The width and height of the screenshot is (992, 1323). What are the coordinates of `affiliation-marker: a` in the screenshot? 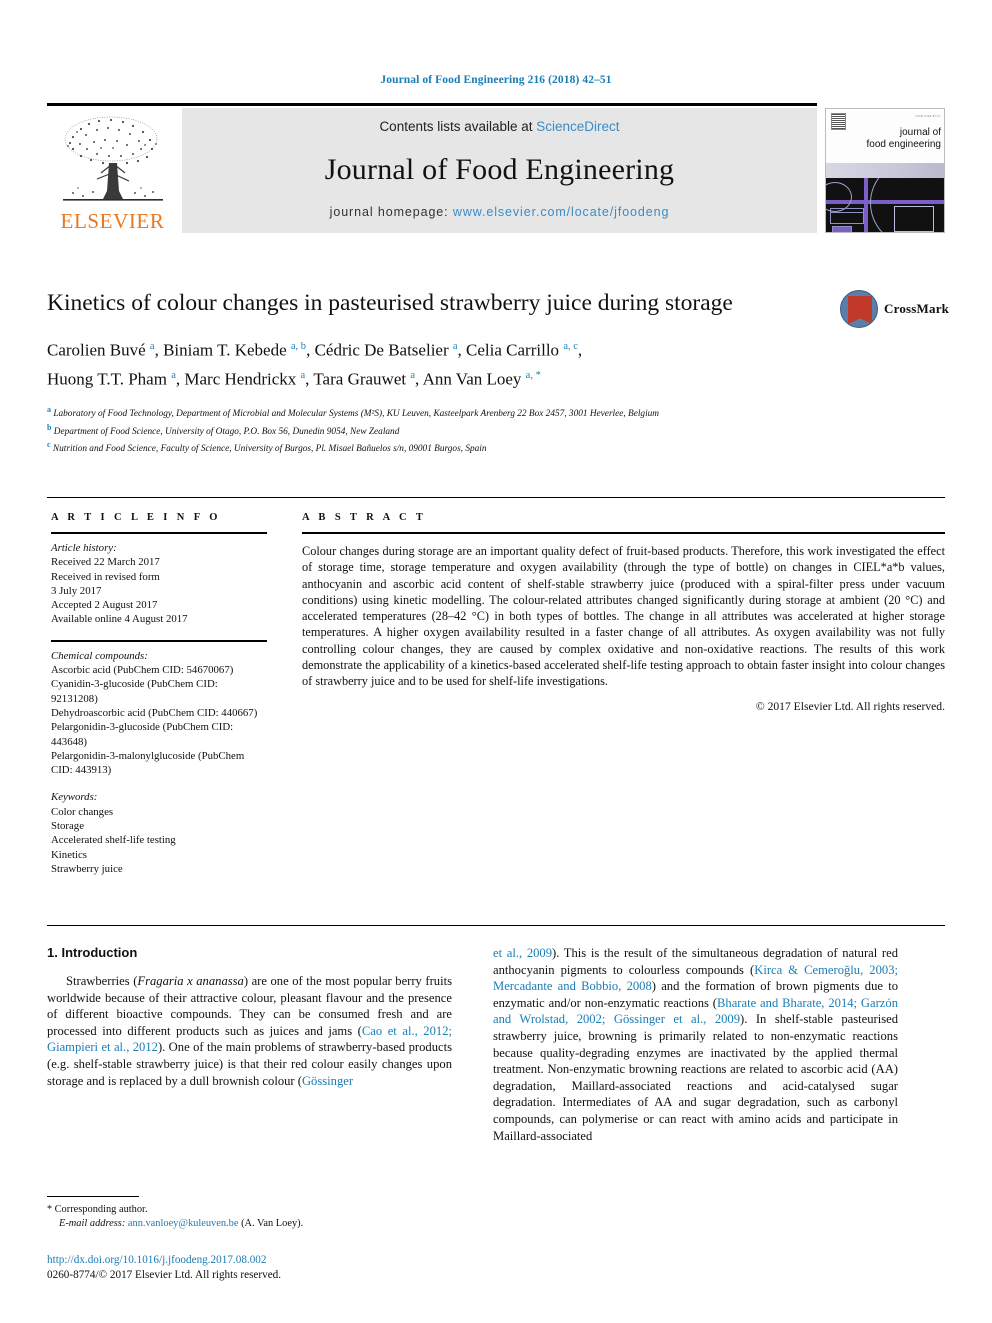 It's located at (49, 410).